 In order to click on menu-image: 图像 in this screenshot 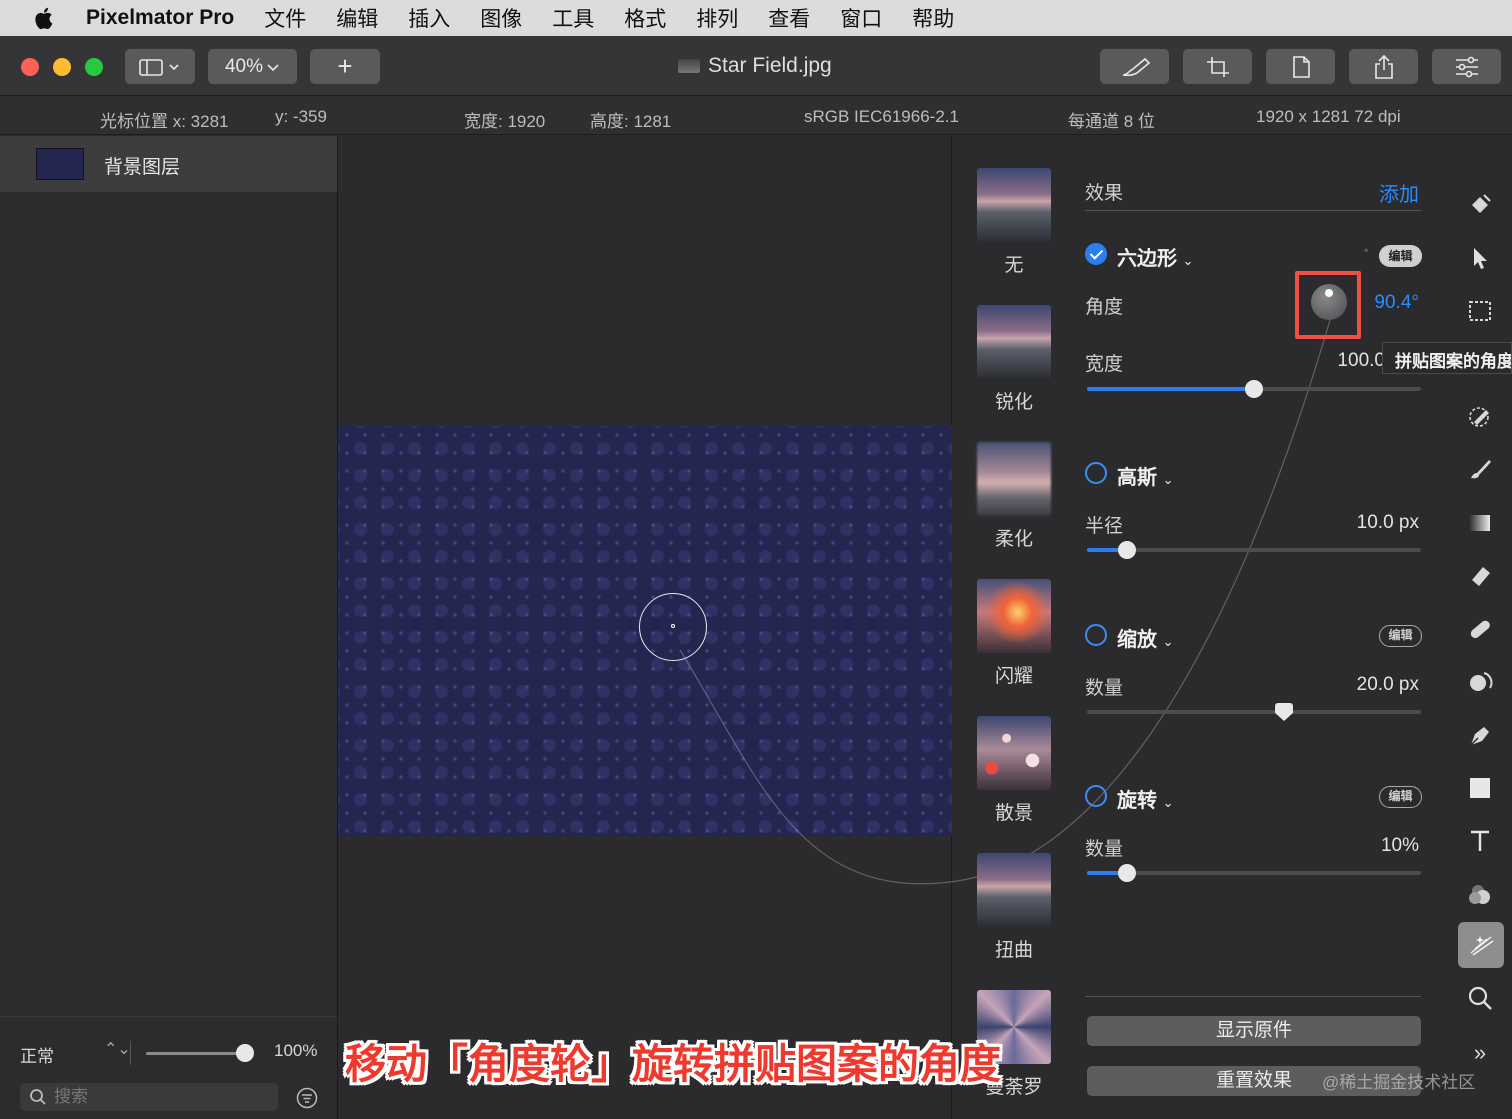, I will do `click(501, 18)`.